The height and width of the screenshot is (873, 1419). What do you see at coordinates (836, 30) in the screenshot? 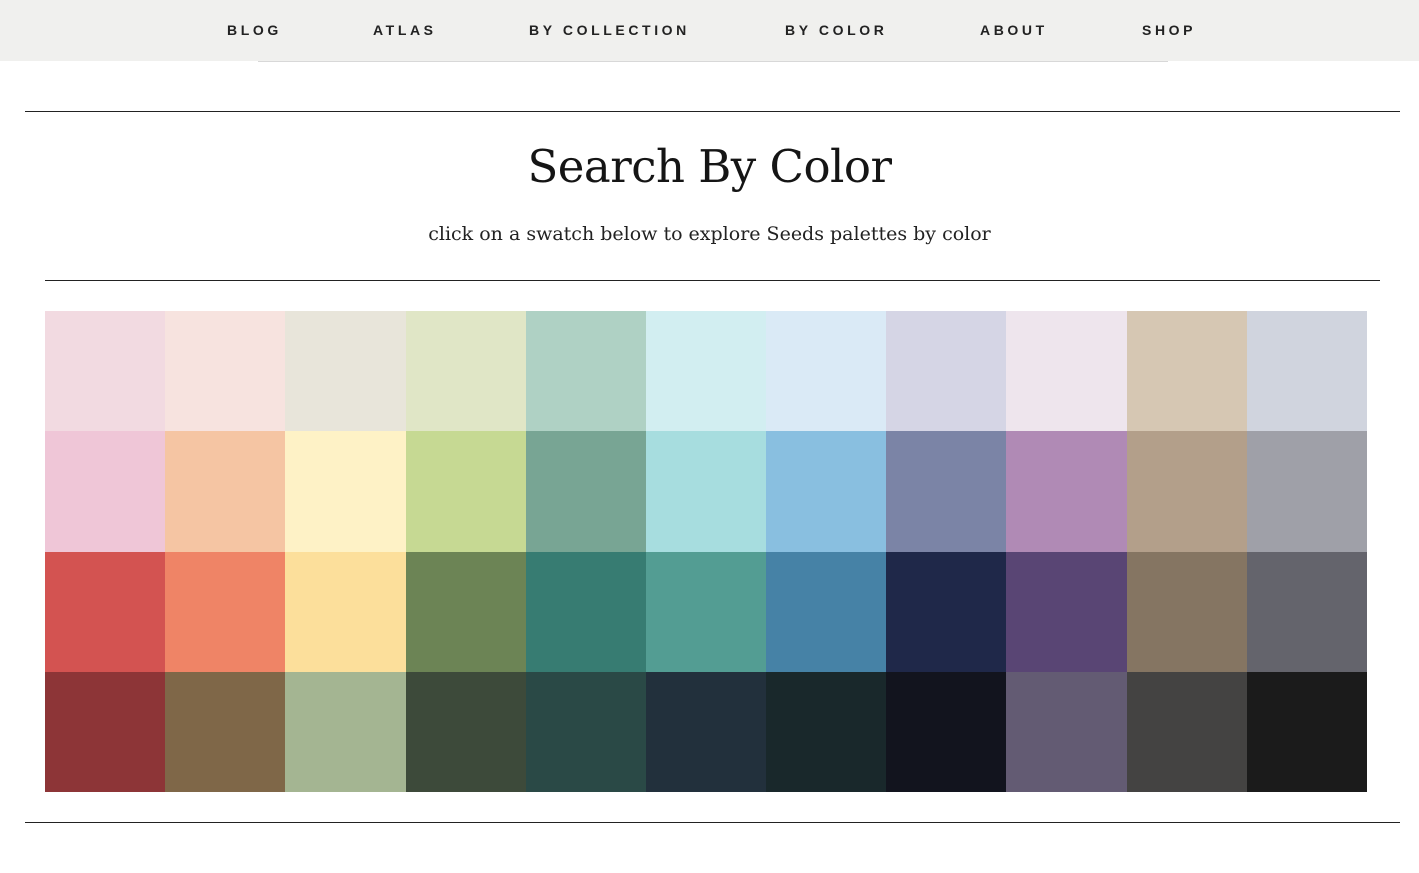
I see `nav-by-color-link: BY COLOR` at bounding box center [836, 30].